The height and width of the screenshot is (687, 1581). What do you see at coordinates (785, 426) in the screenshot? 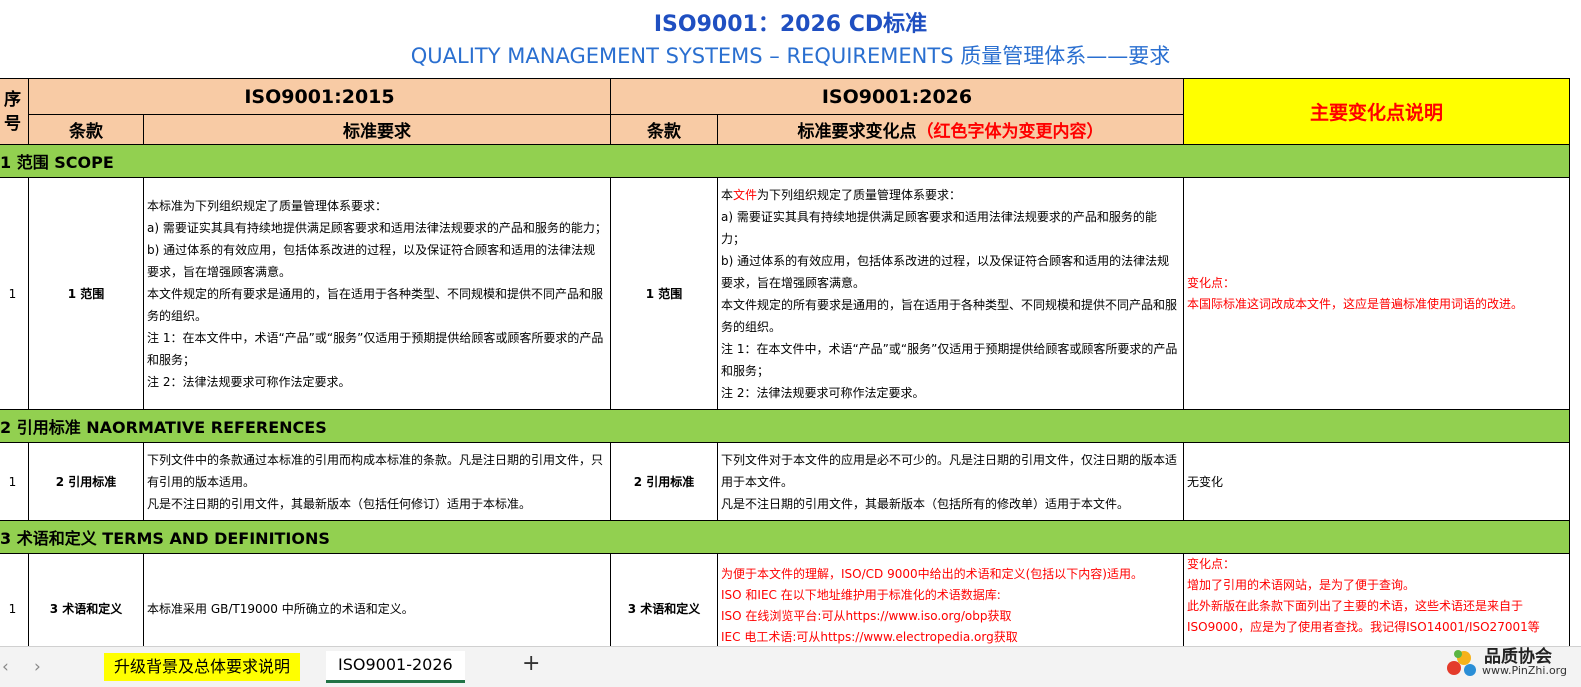
I see `section-references: 2 引用标准 NAORMATIVE REFERENCES` at bounding box center [785, 426].